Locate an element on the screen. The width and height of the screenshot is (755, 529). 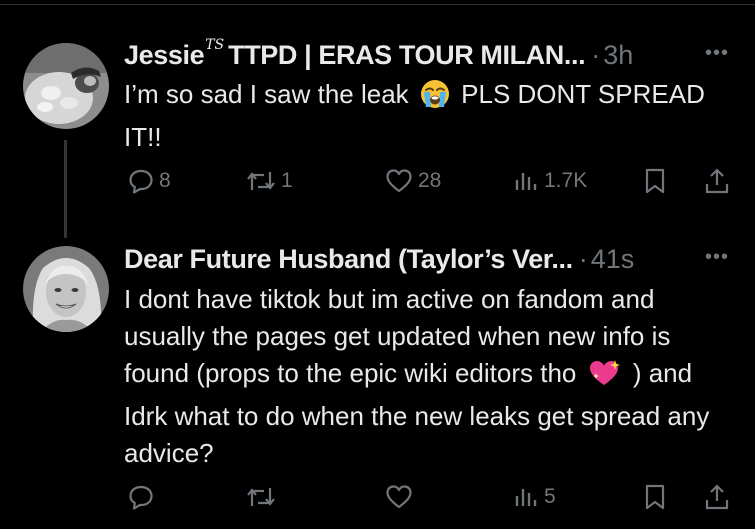
like-button is located at coordinates (399, 497).